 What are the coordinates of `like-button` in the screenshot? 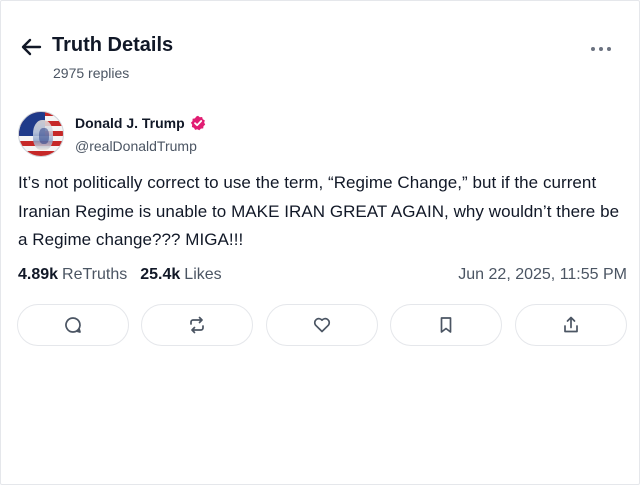 It's located at (322, 325).